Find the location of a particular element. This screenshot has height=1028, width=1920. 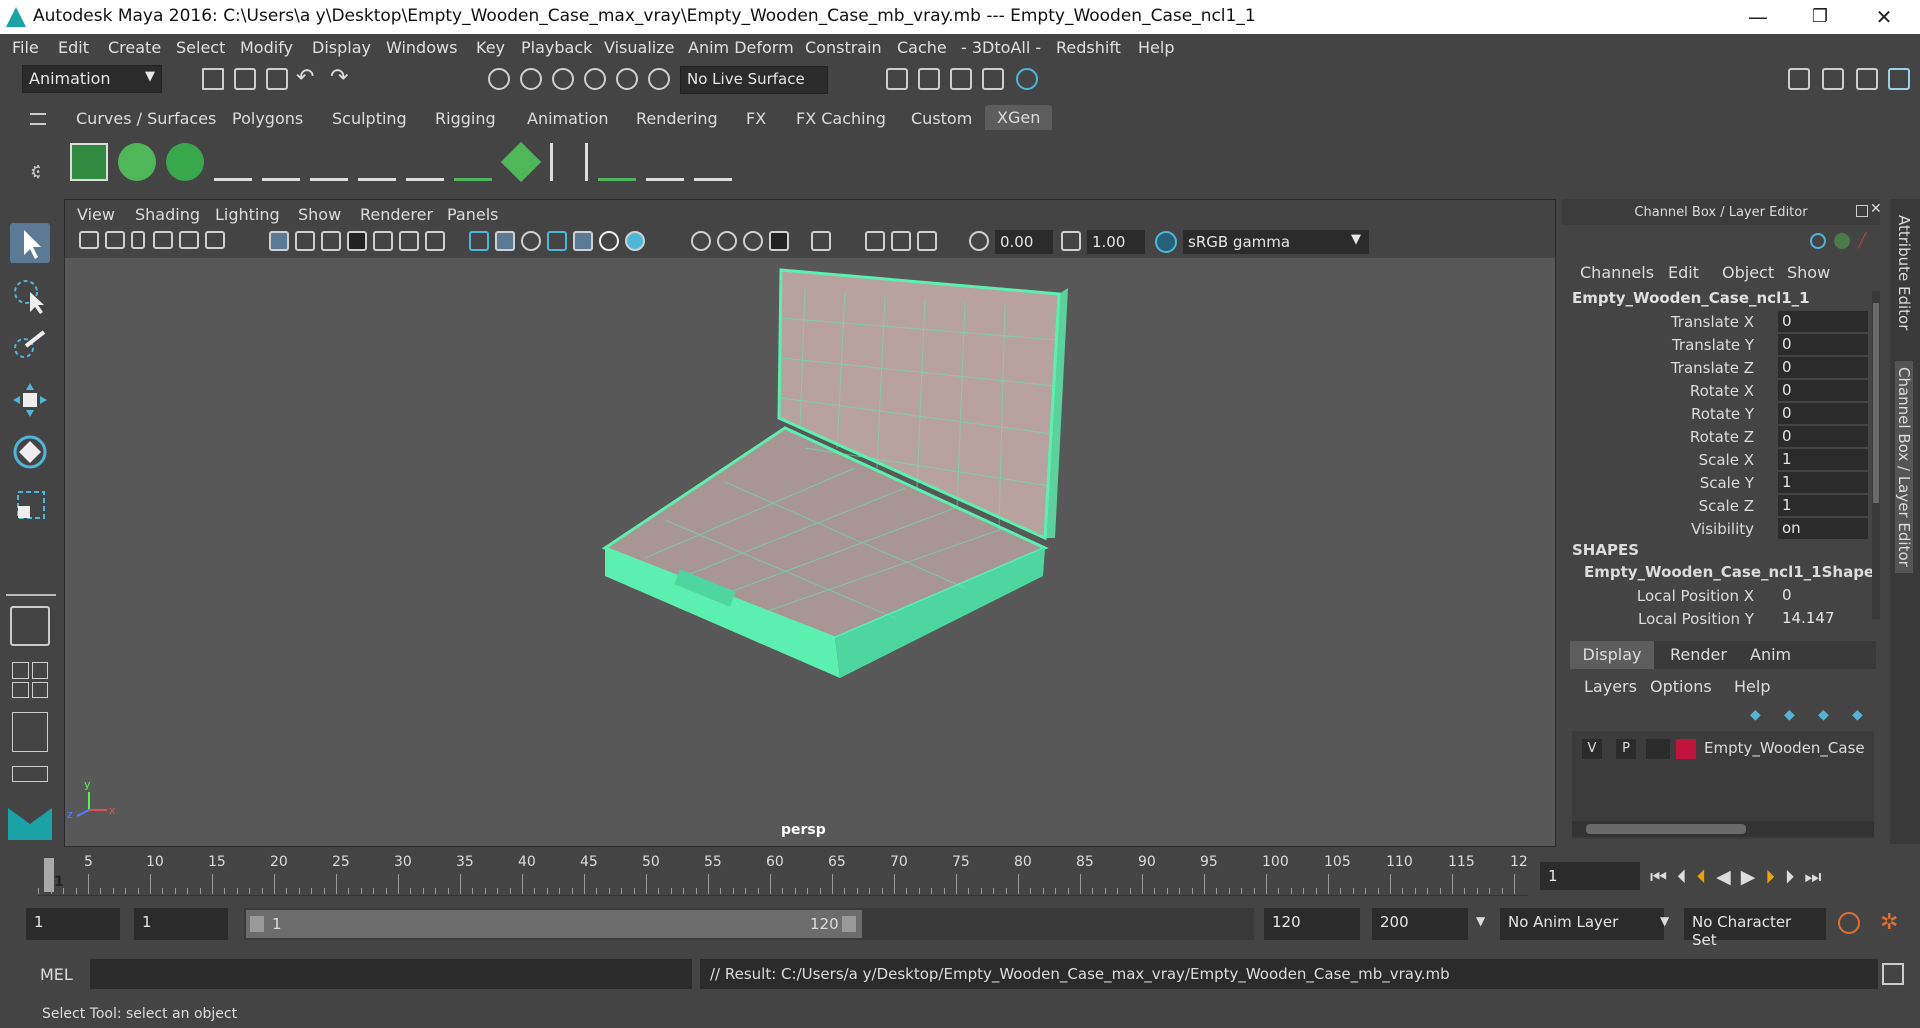

graph-layout-icon is located at coordinates (30, 774).